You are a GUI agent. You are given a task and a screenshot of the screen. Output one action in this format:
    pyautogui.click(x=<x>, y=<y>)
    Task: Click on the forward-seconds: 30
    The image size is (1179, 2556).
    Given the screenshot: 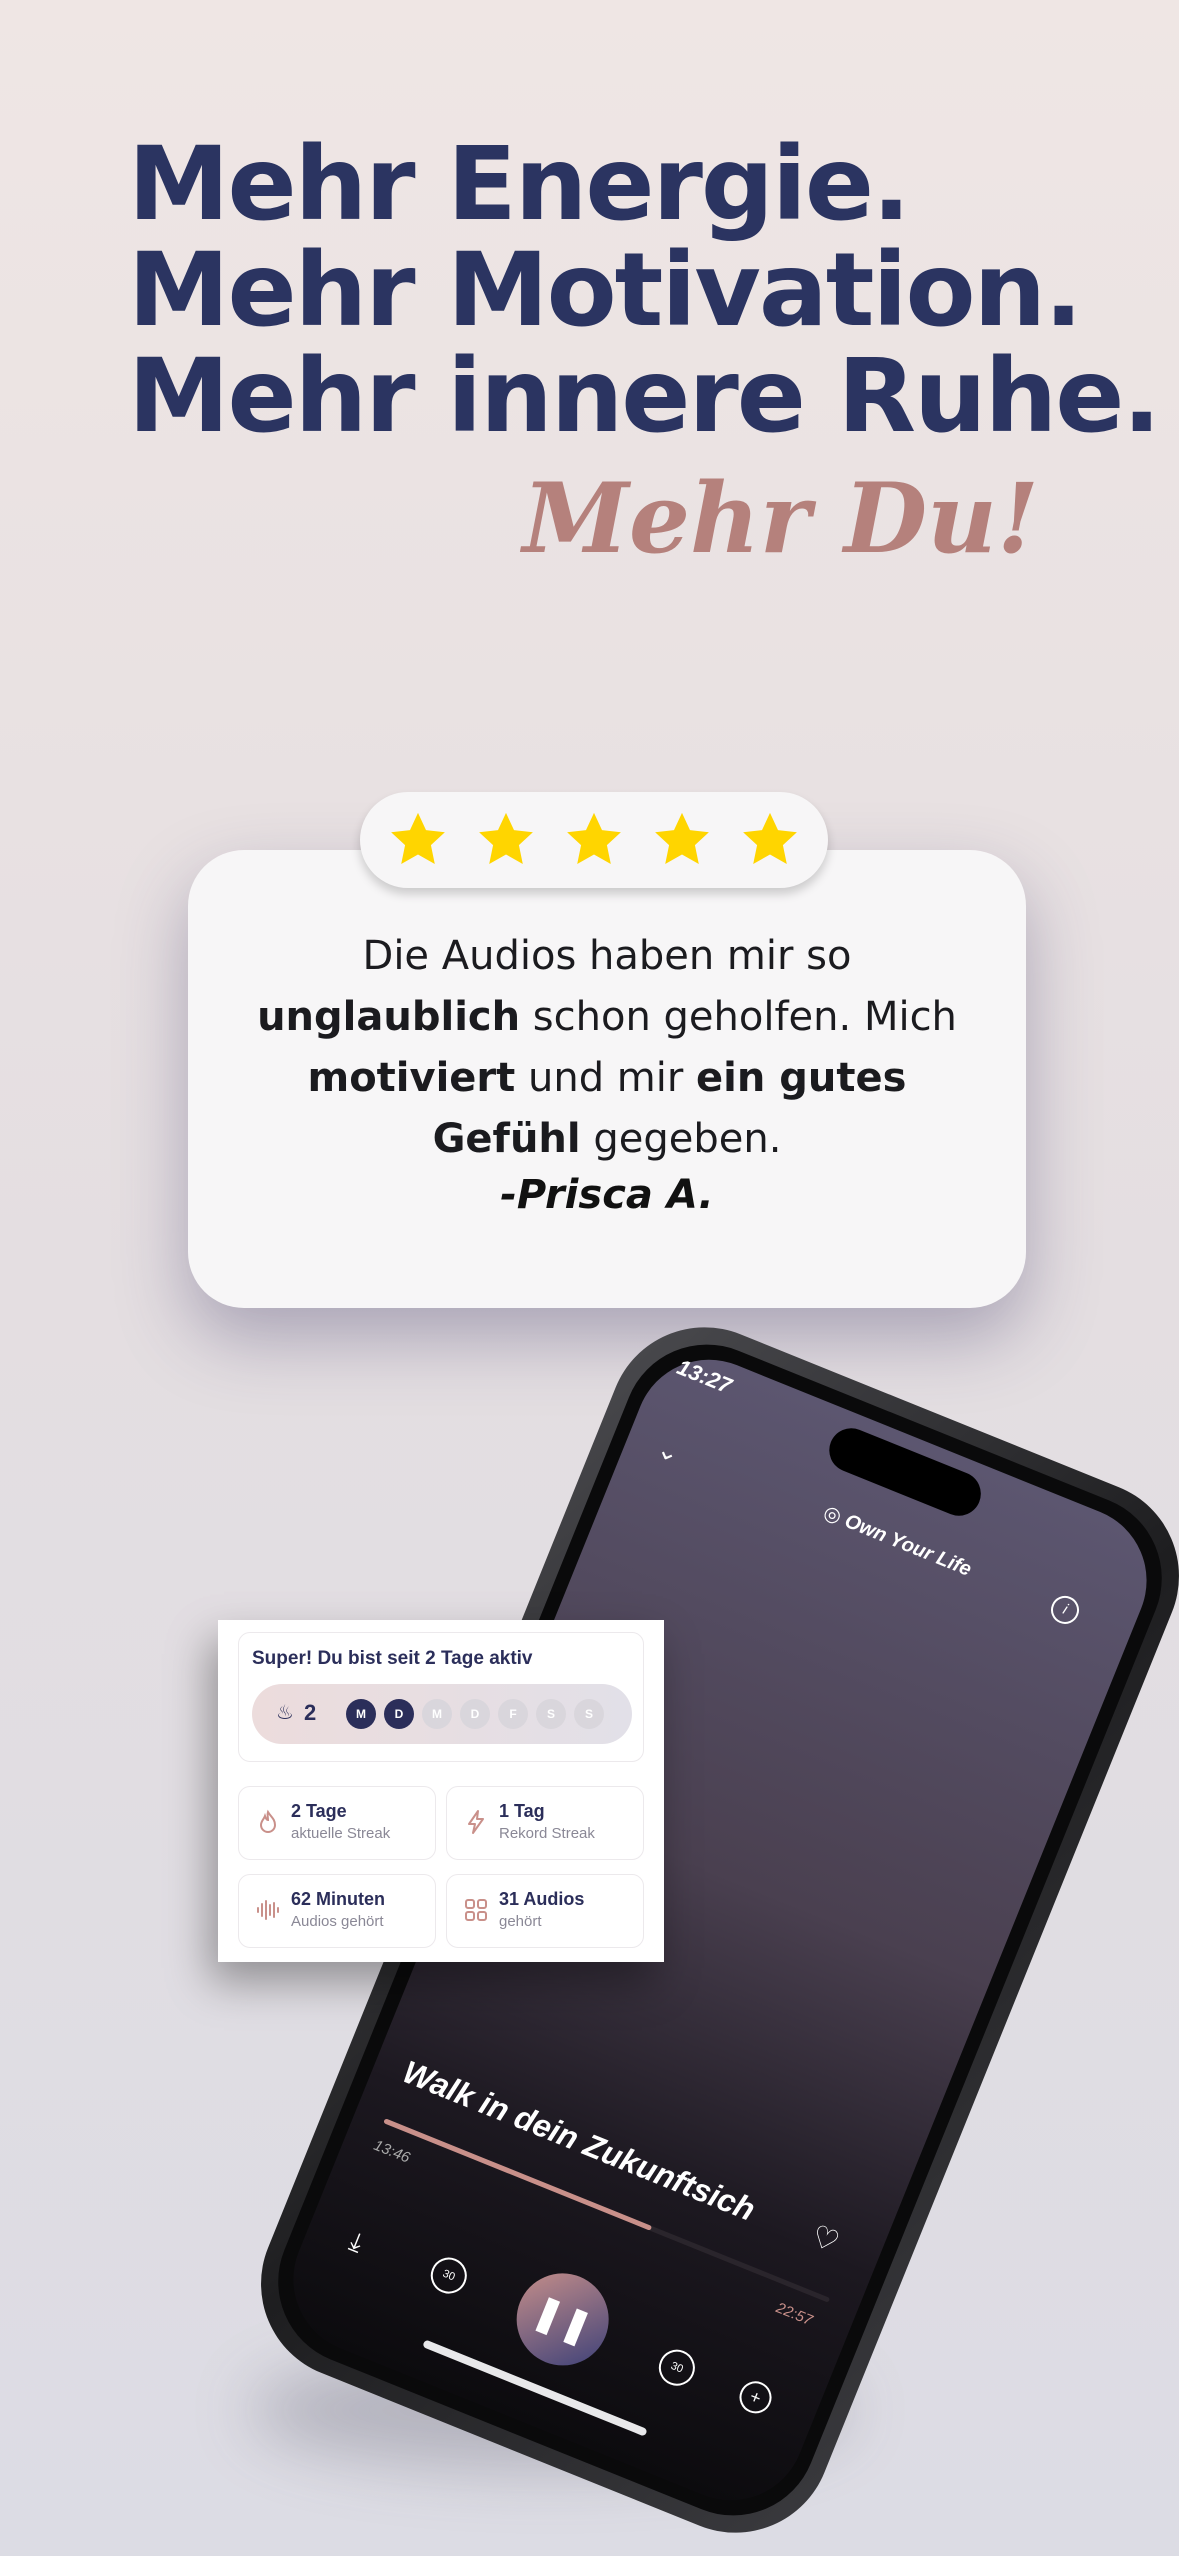 What is the action you would take?
    pyautogui.click(x=676, y=2367)
    